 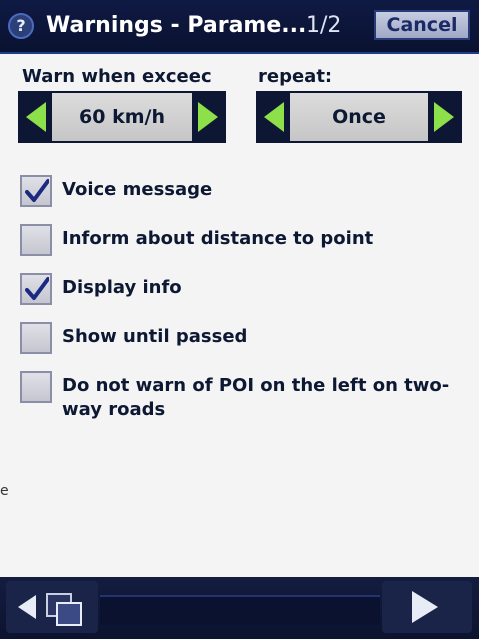 What do you see at coordinates (21, 26) in the screenshot?
I see `question-mark-icon: ?` at bounding box center [21, 26].